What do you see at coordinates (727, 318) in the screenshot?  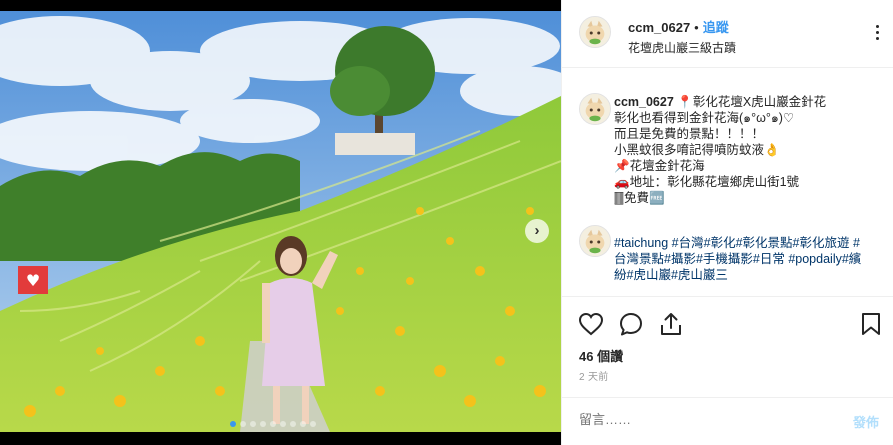 I see `action-bar` at bounding box center [727, 318].